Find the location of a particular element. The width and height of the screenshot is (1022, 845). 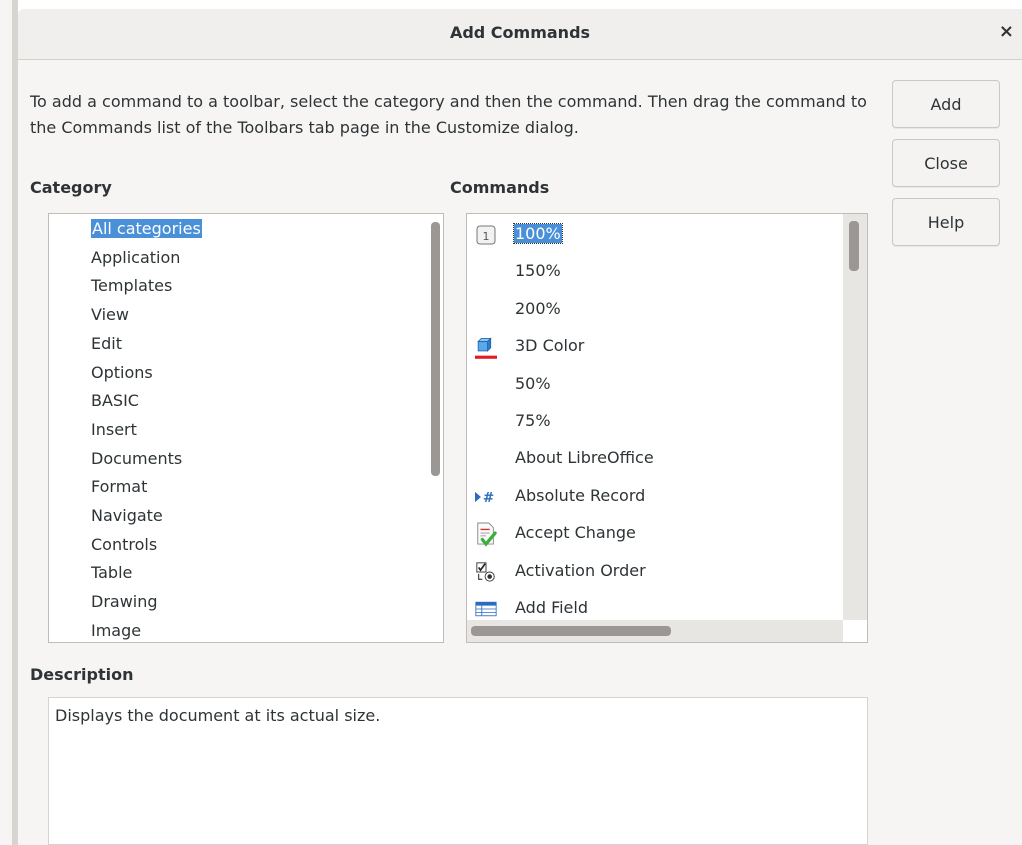

command-item-label: Add Field is located at coordinates (551, 607).